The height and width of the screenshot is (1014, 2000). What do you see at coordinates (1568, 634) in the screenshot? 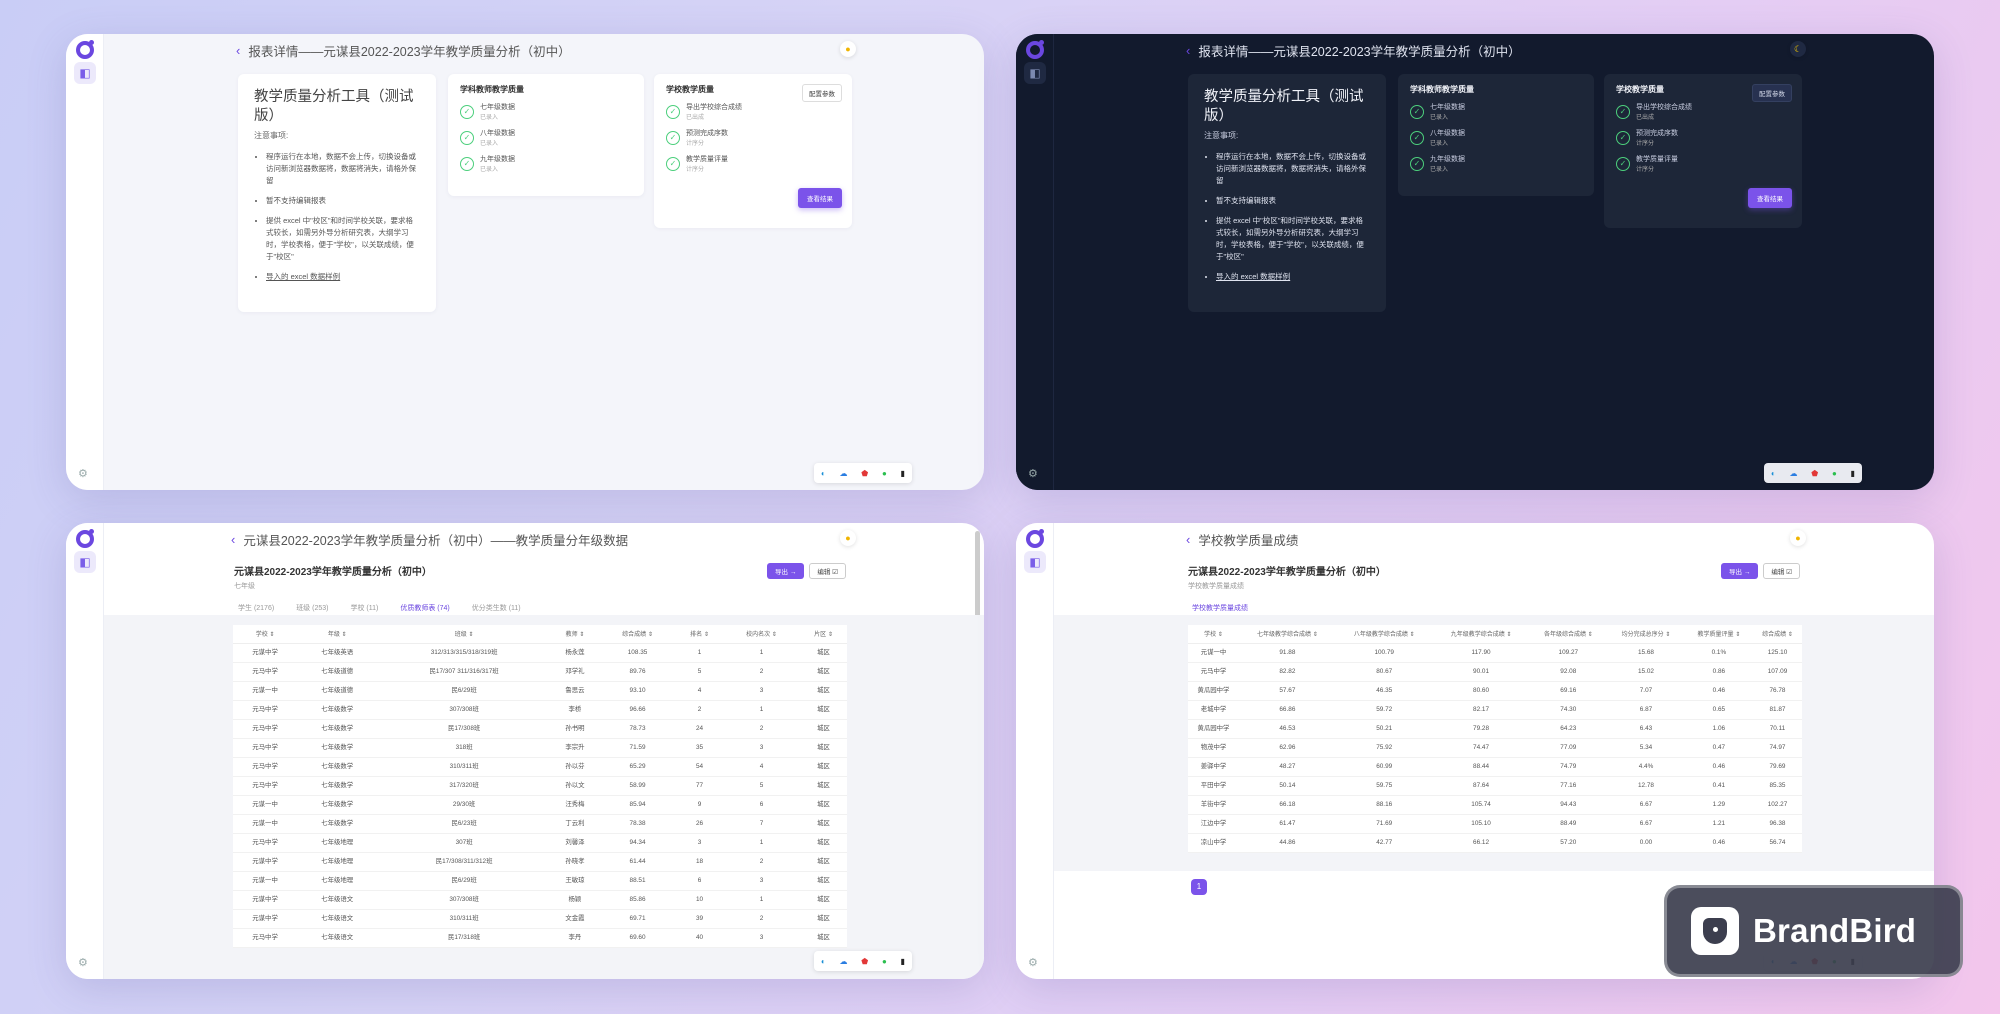
I see `column-header: 各年级综合成绩 ⇕` at bounding box center [1568, 634].